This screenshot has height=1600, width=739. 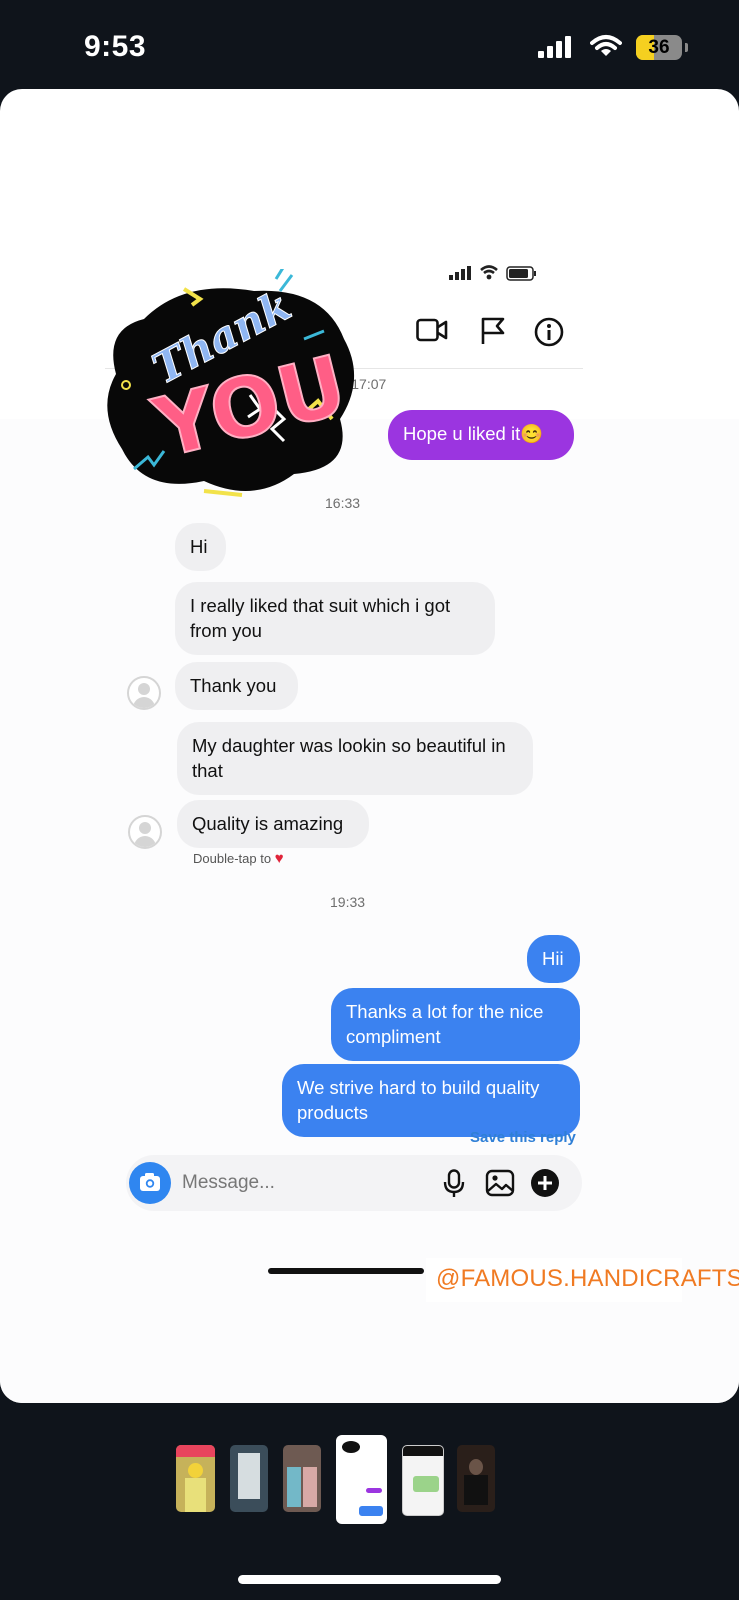 I want to click on home-indicator, so click(x=369, y=1579).